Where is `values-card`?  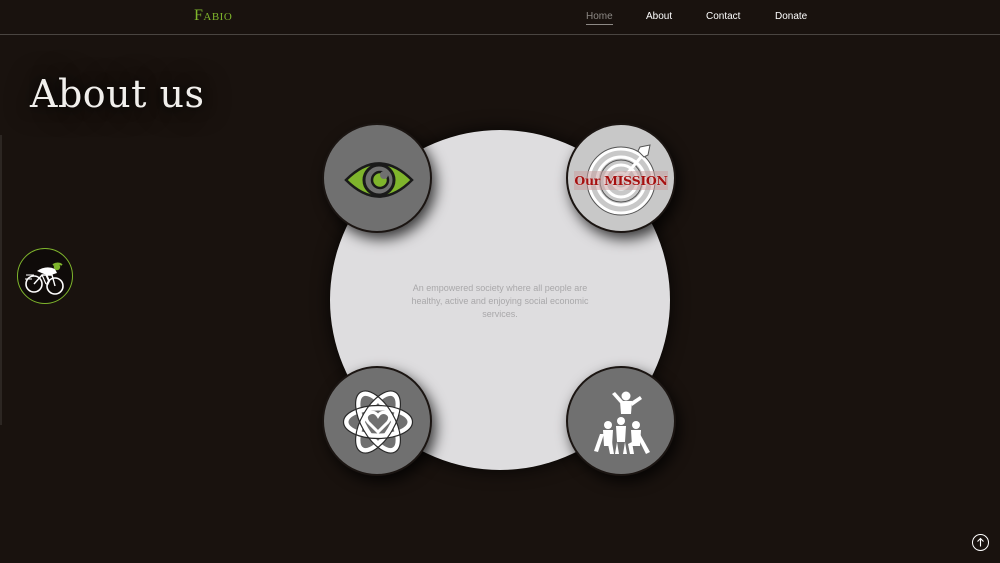 values-card is located at coordinates (377, 421).